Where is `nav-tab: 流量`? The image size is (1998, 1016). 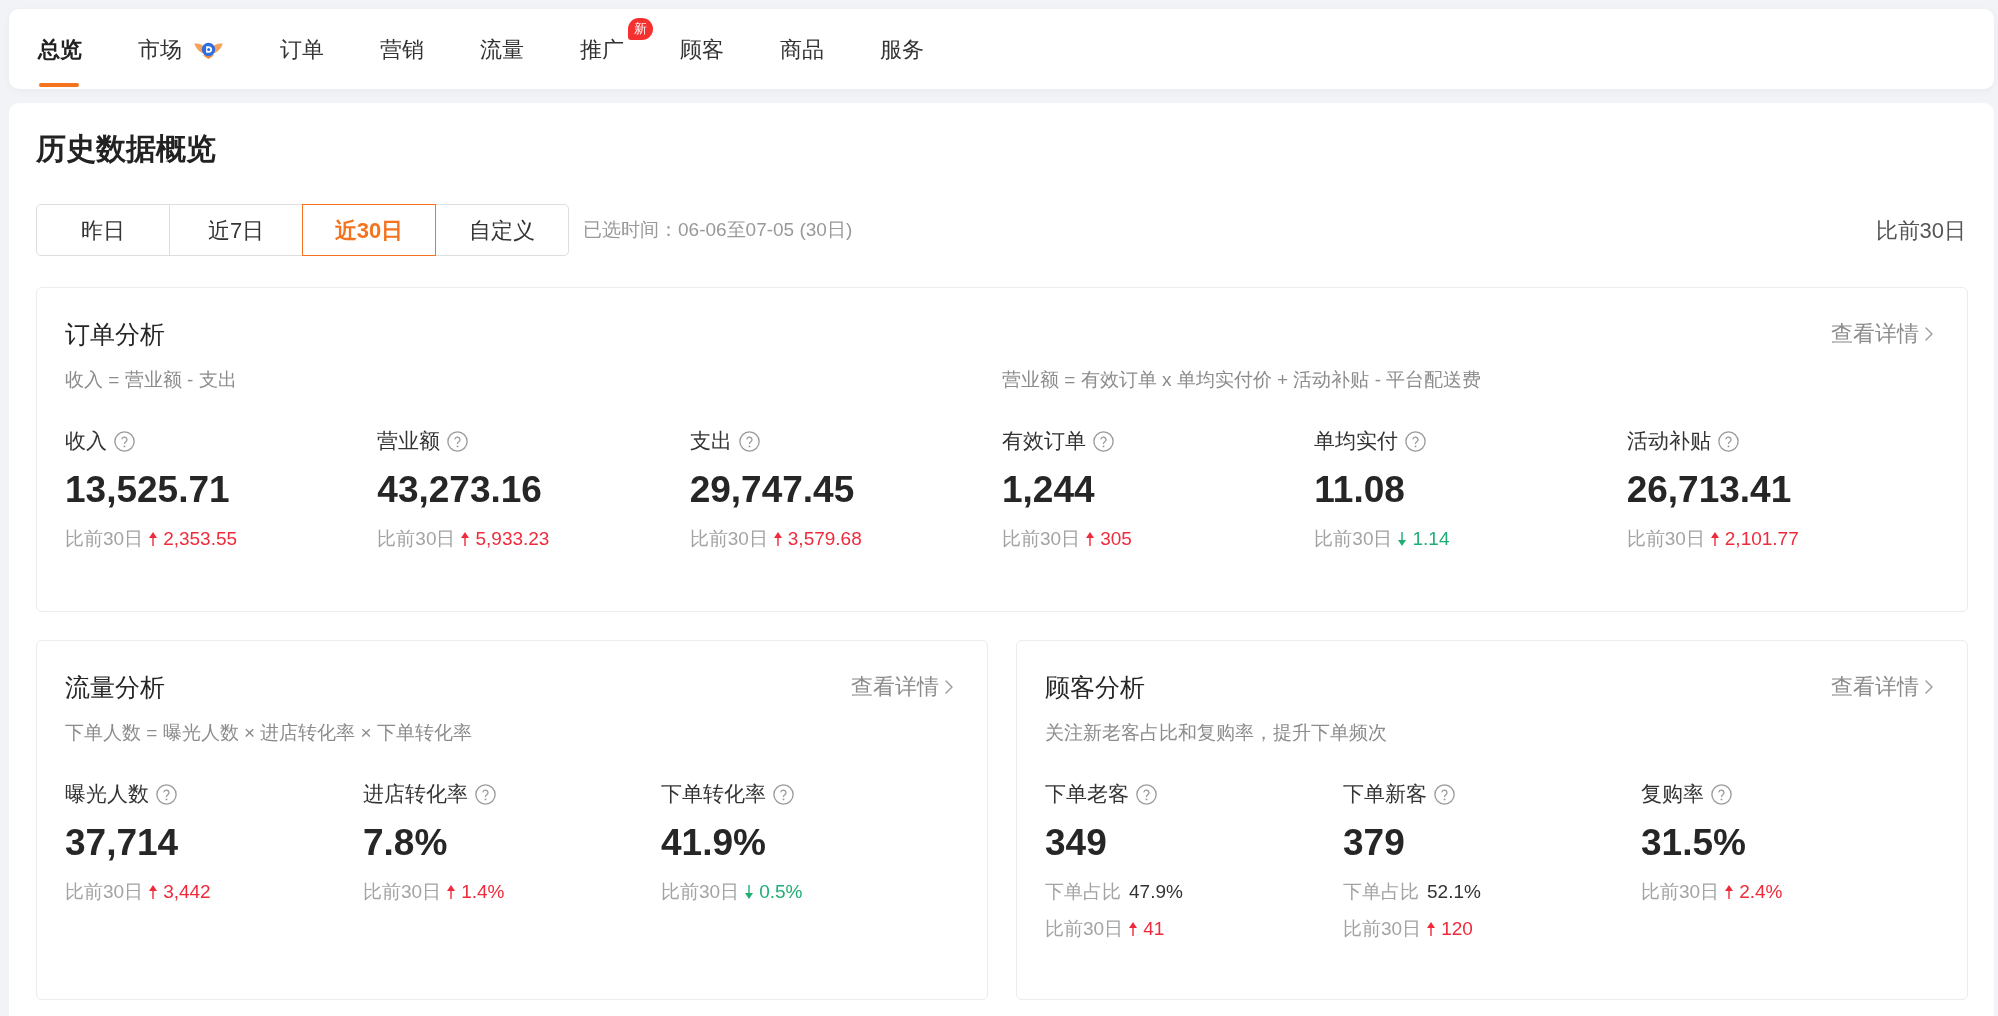
nav-tab: 流量 is located at coordinates (502, 49).